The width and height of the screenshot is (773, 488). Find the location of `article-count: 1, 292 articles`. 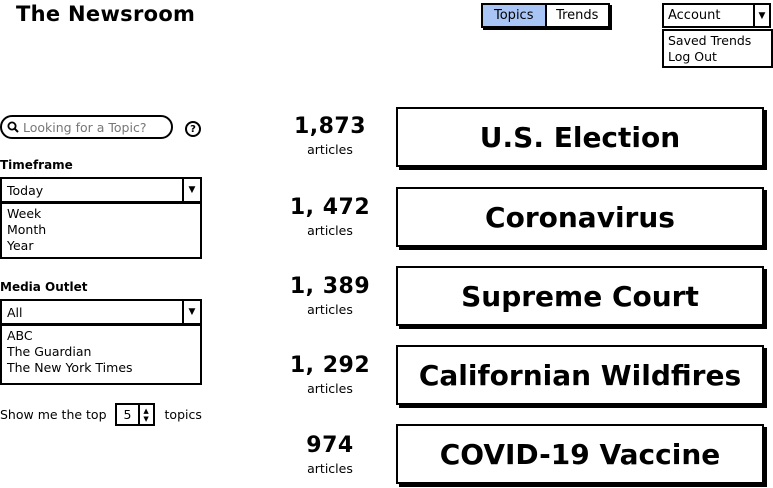

article-count: 1, 292 articles is located at coordinates (330, 374).